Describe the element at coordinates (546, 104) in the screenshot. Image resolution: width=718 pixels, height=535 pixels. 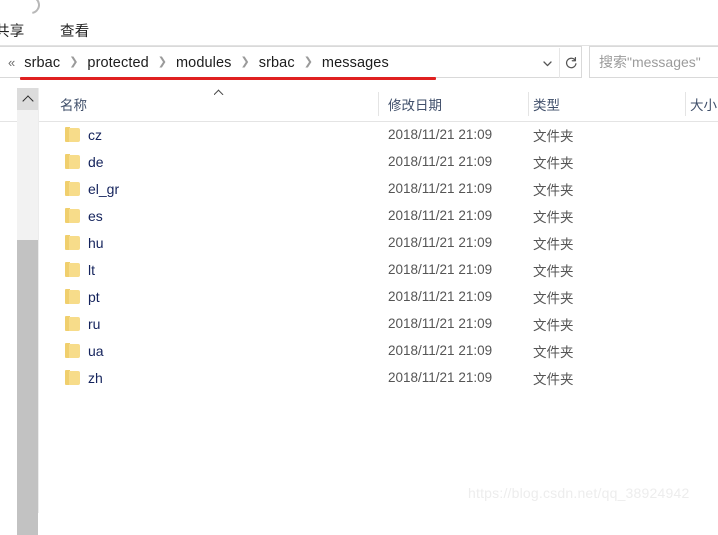
I see `column-header-type: 类型` at that location.